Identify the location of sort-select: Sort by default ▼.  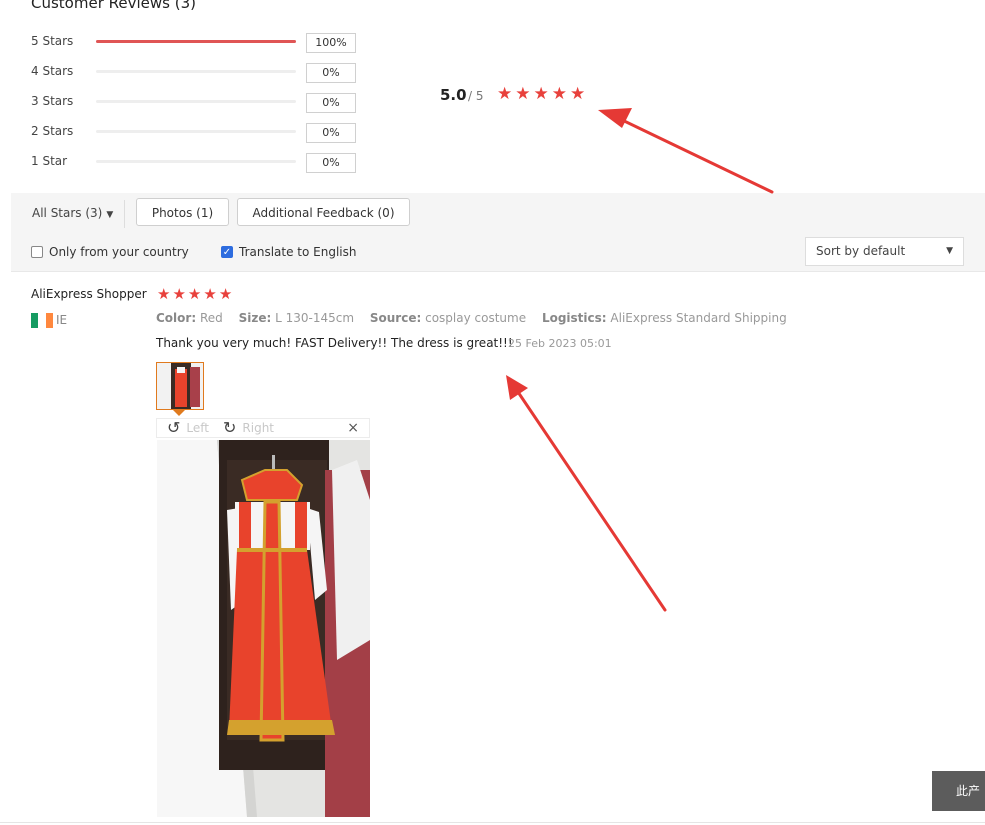
(884, 251).